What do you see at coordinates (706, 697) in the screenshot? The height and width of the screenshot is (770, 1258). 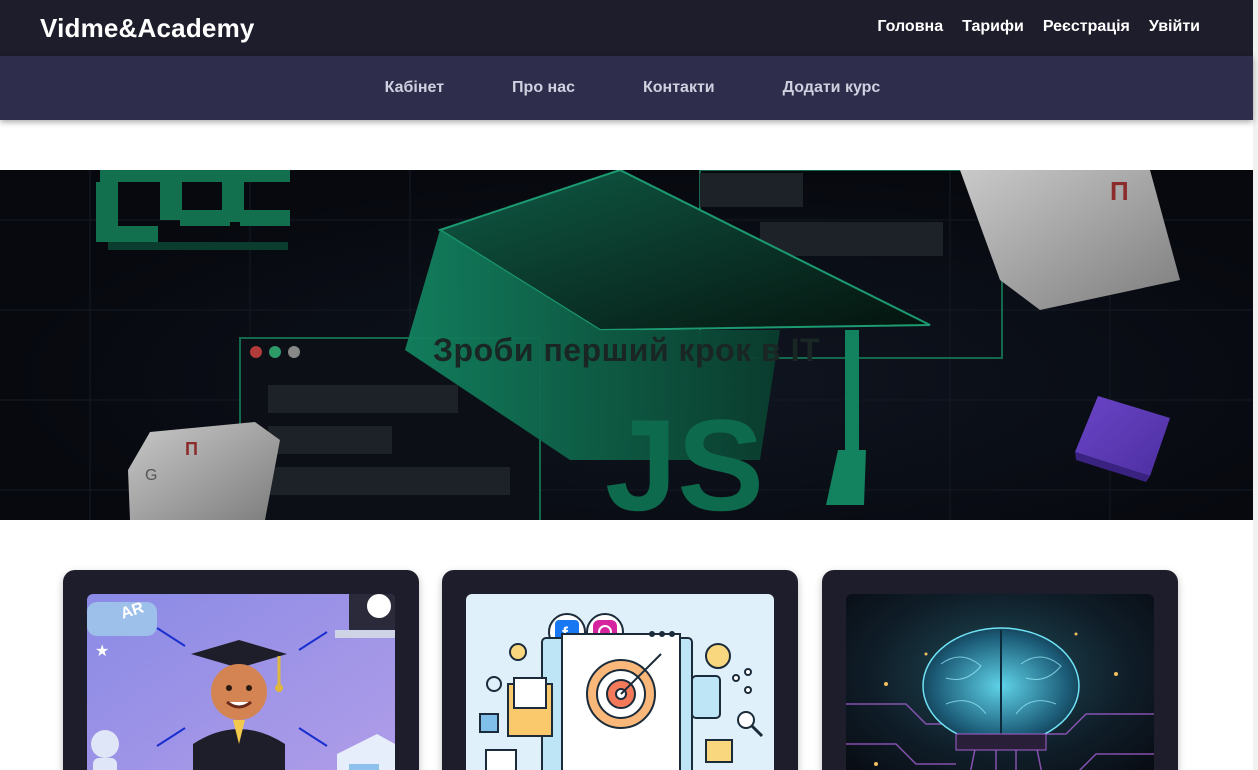 I see `smartphone-icon` at bounding box center [706, 697].